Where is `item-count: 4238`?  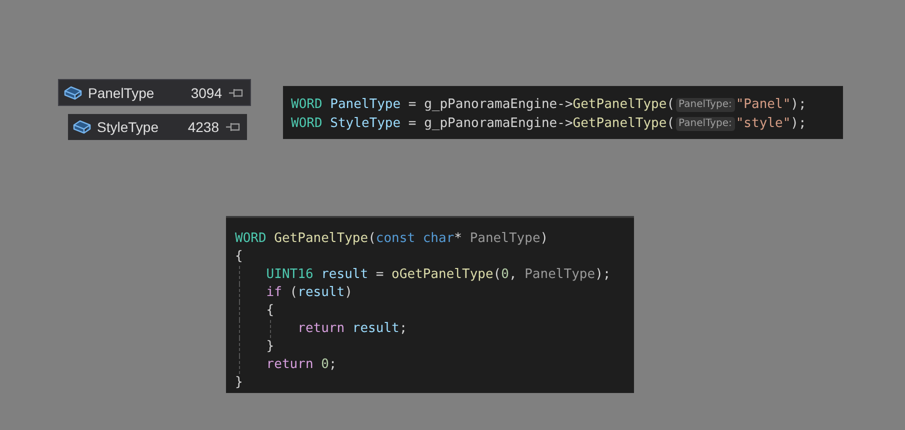 item-count: 4238 is located at coordinates (203, 127).